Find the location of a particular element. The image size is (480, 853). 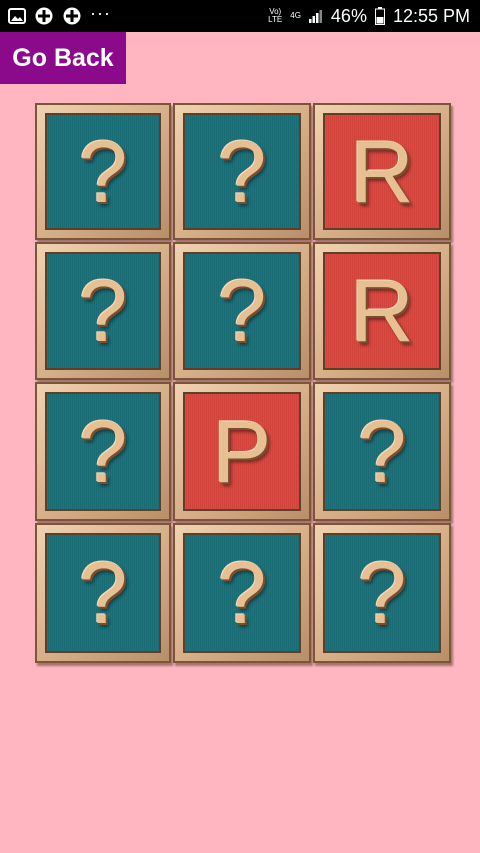

clock: 12:55 PM is located at coordinates (431, 15).